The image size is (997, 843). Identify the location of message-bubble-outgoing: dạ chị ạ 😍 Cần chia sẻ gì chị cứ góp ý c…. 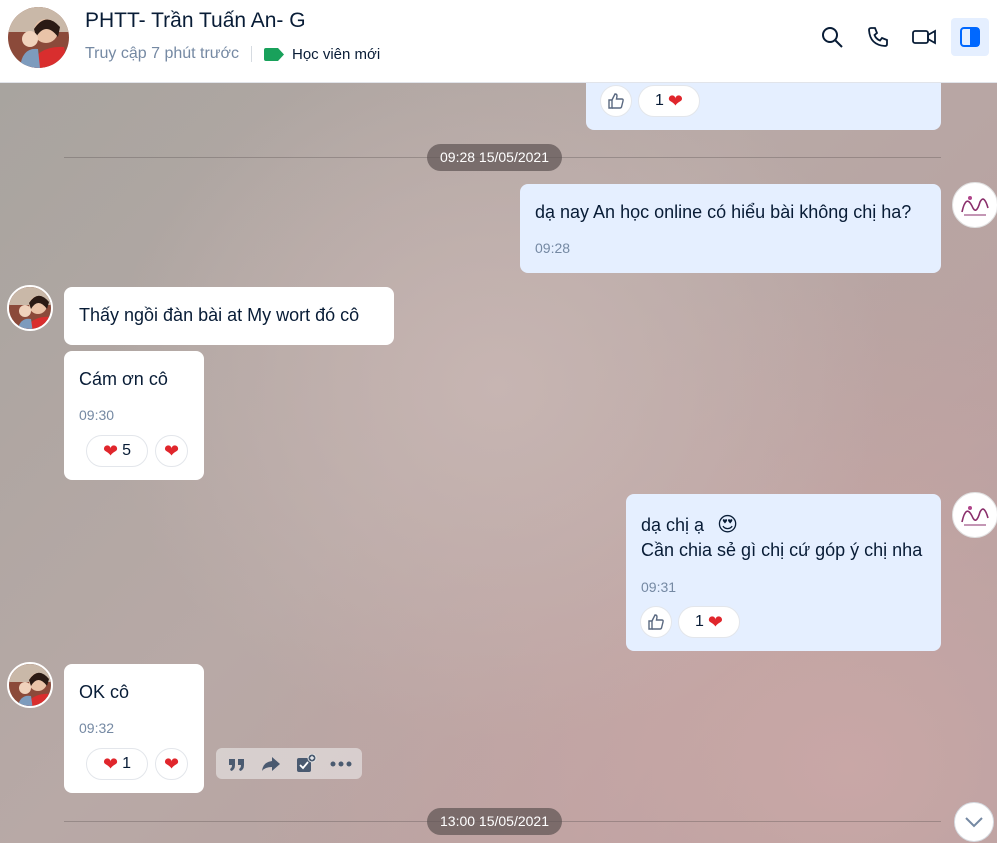
(783, 572).